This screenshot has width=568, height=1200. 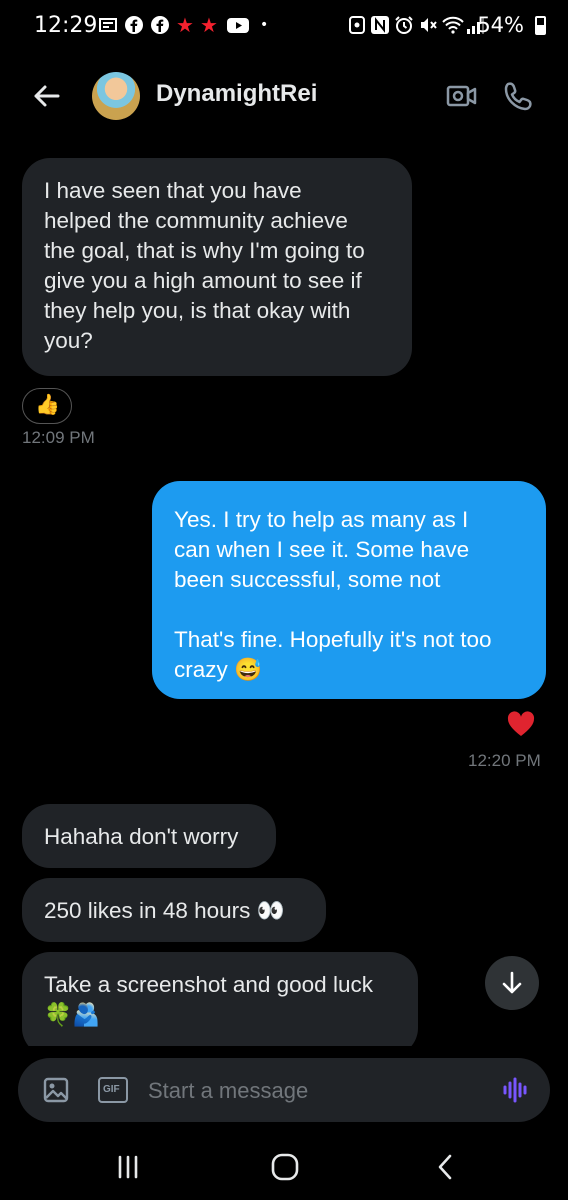 What do you see at coordinates (128, 1167) in the screenshot?
I see `recent-apps-icon` at bounding box center [128, 1167].